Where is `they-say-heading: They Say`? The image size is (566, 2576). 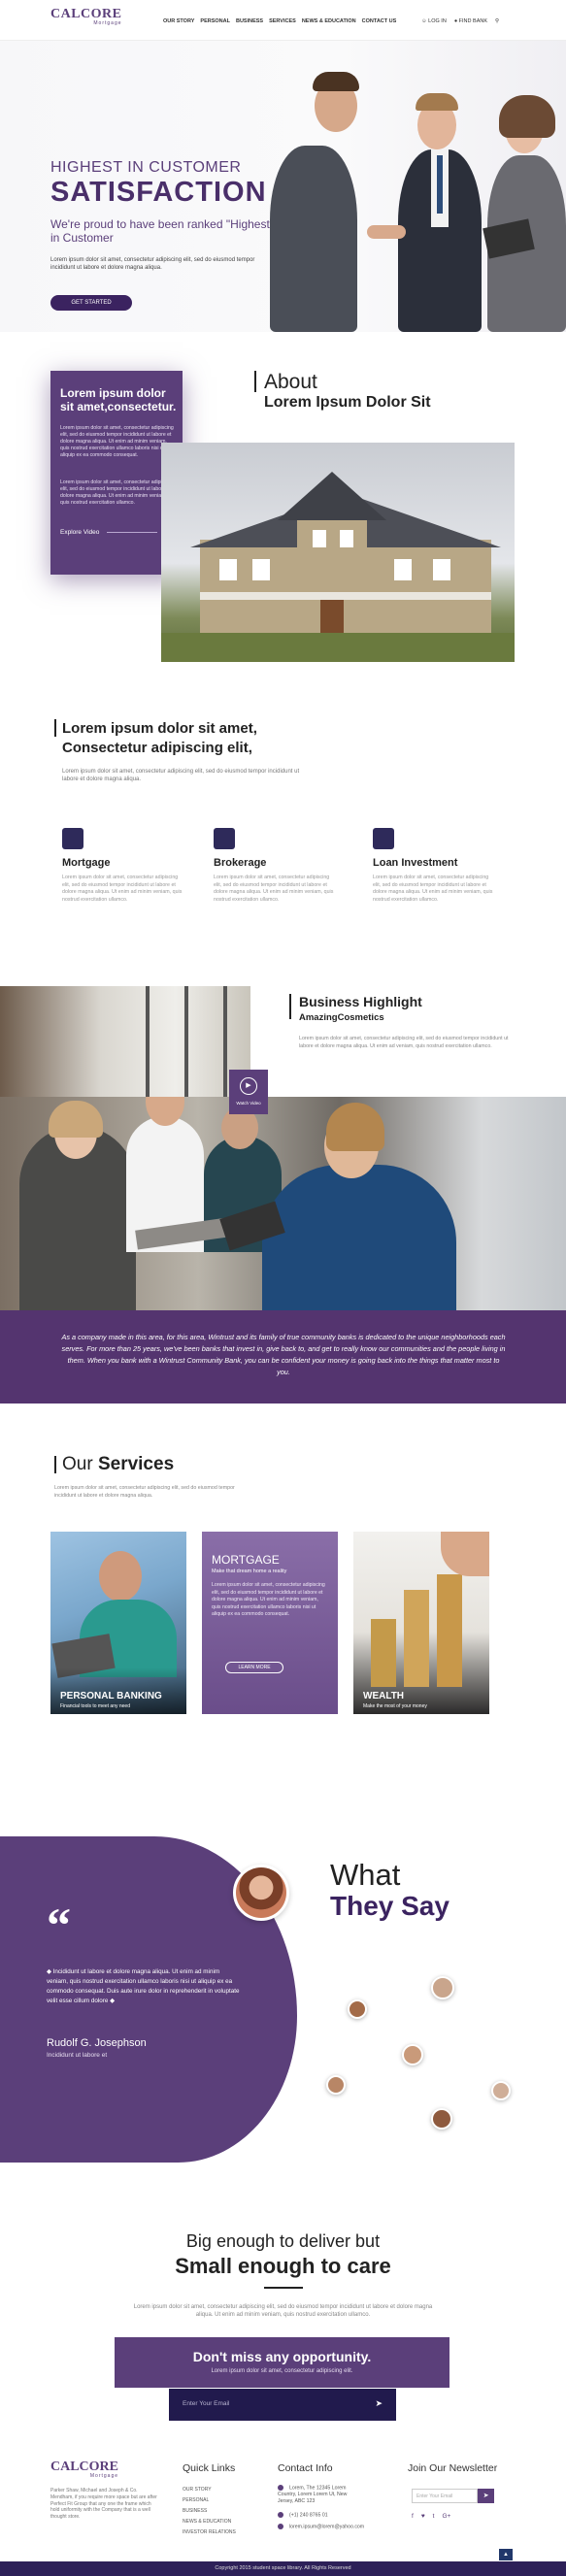
they-say-heading: They Say is located at coordinates (390, 1906).